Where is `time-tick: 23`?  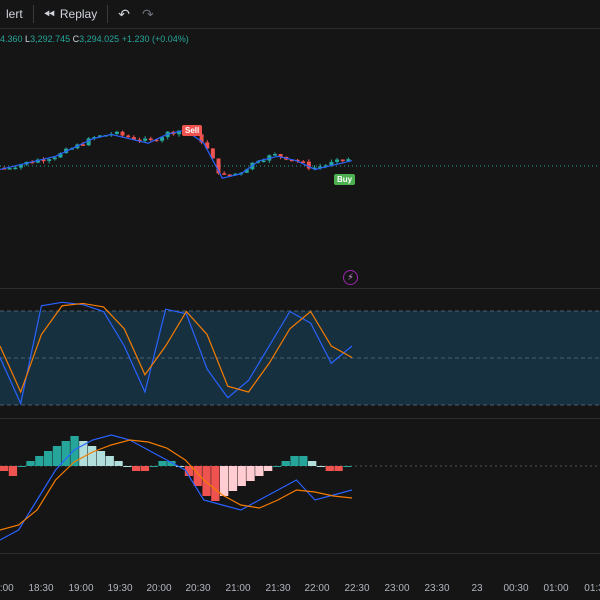
time-tick: 23 is located at coordinates (477, 588).